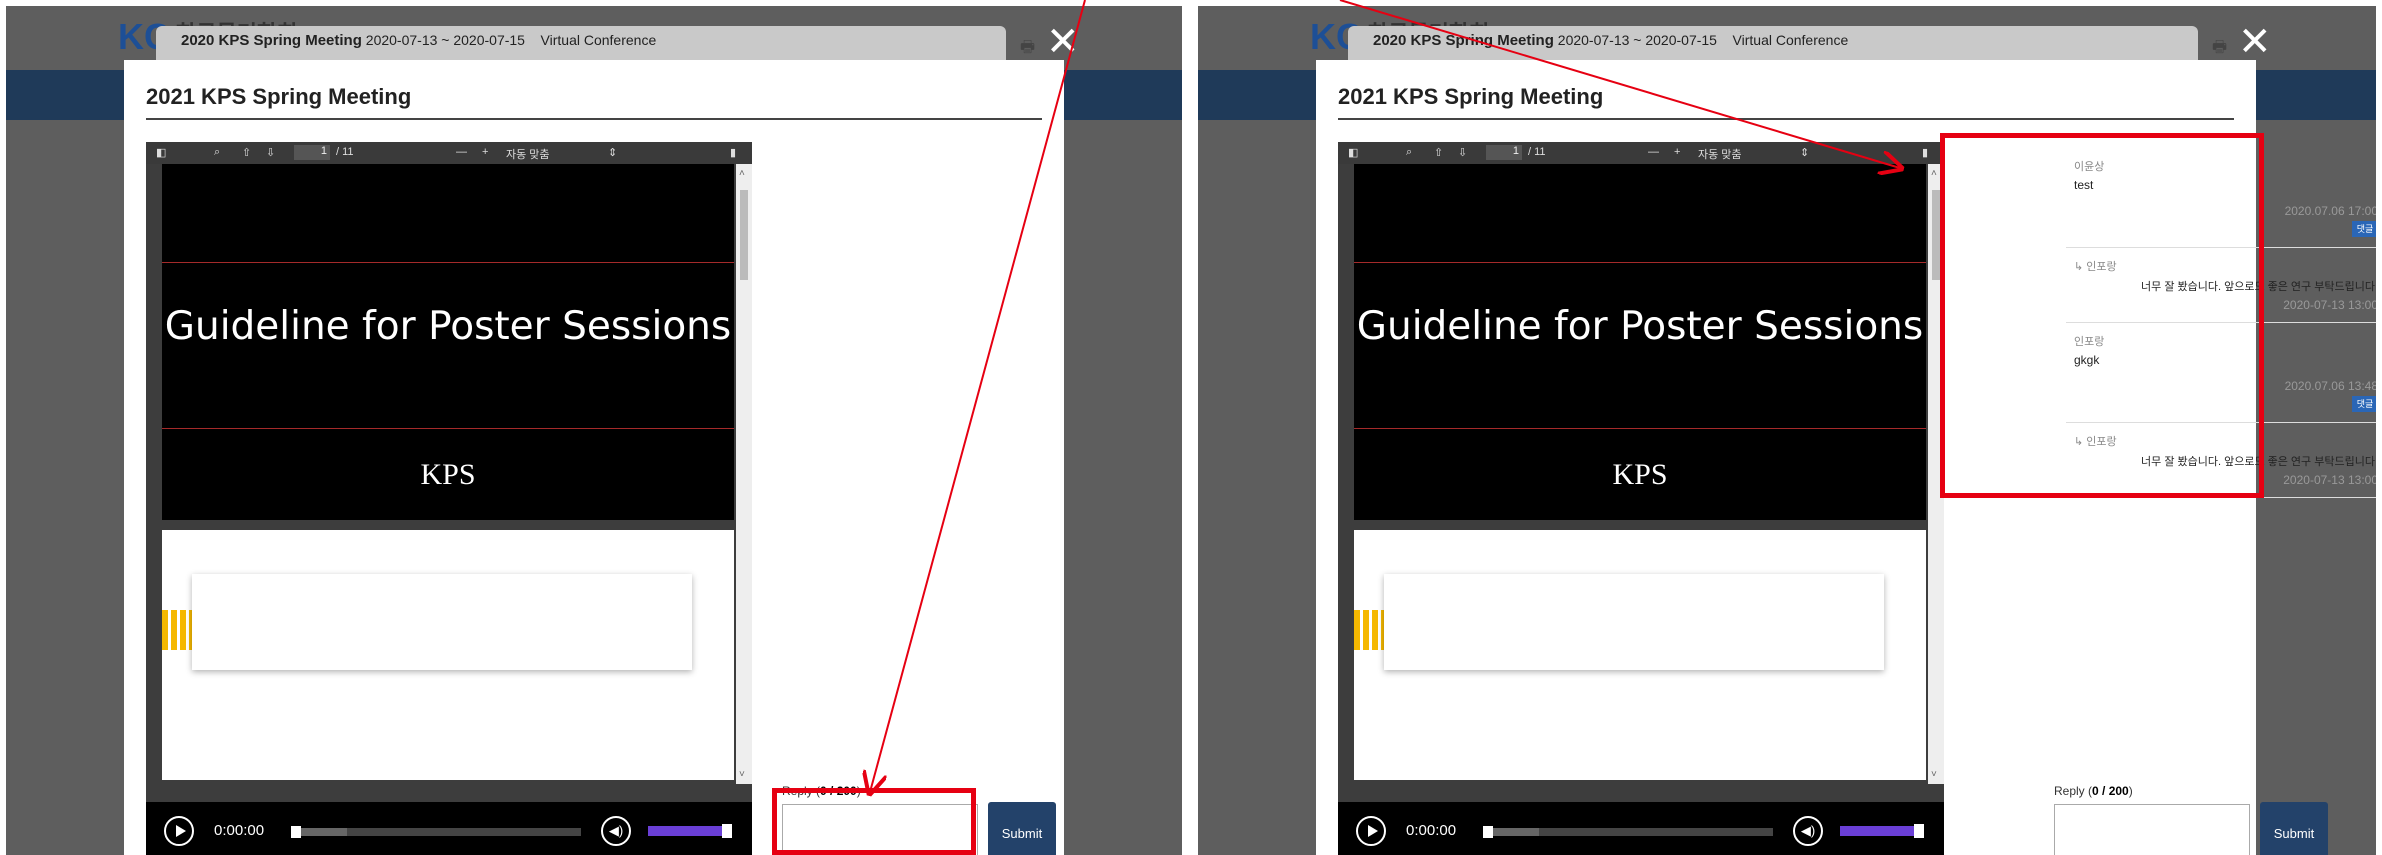 The width and height of the screenshot is (2382, 855). Describe the element at coordinates (978, 396) in the screenshot. I see `arrow-to-reply-input` at that location.